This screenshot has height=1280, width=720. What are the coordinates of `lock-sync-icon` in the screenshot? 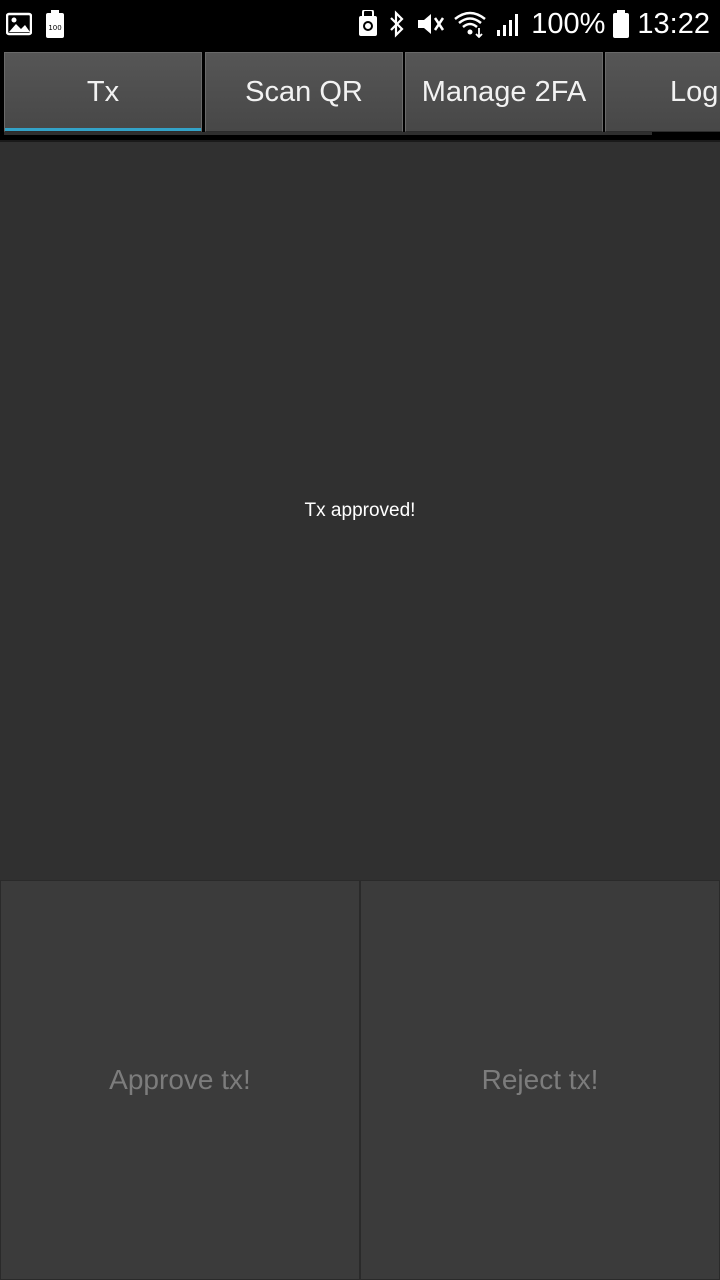 It's located at (368, 24).